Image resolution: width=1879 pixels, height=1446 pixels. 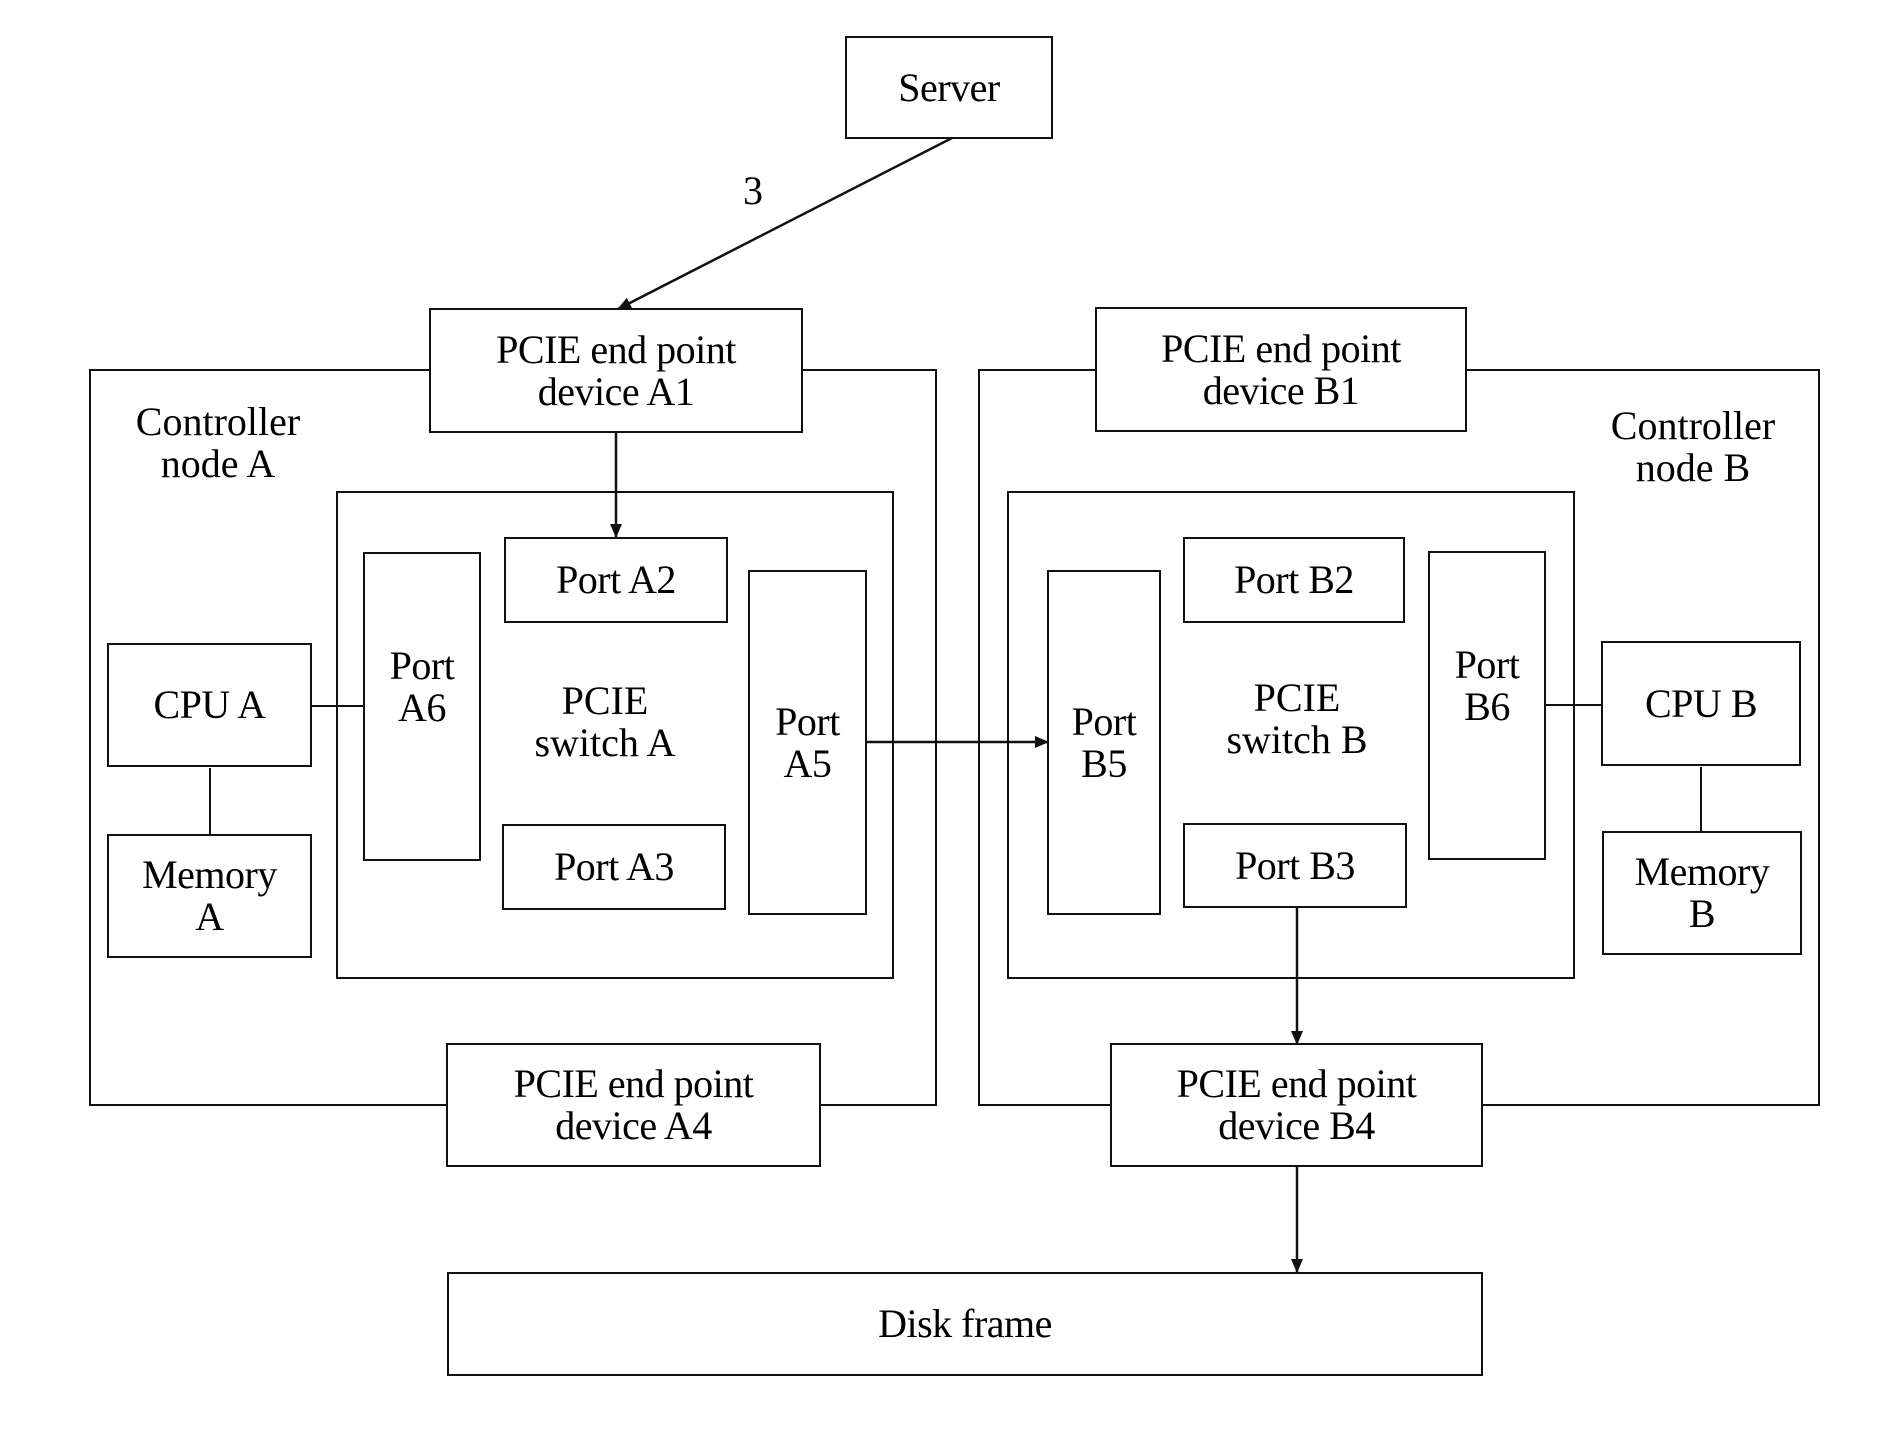 I want to click on port-b2: Port B2, so click(x=1294, y=580).